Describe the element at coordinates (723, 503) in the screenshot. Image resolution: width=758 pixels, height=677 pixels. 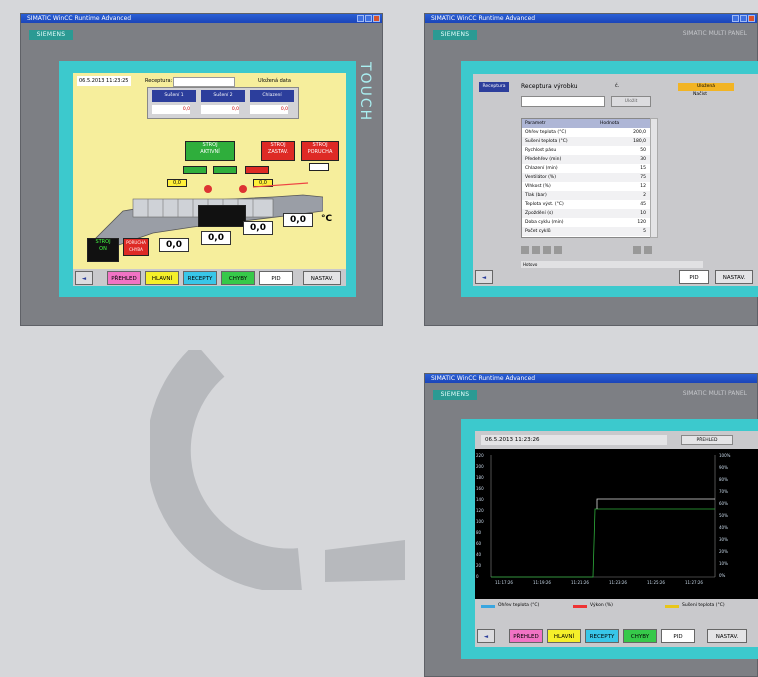
I see `y-tick-right: 60%` at that location.